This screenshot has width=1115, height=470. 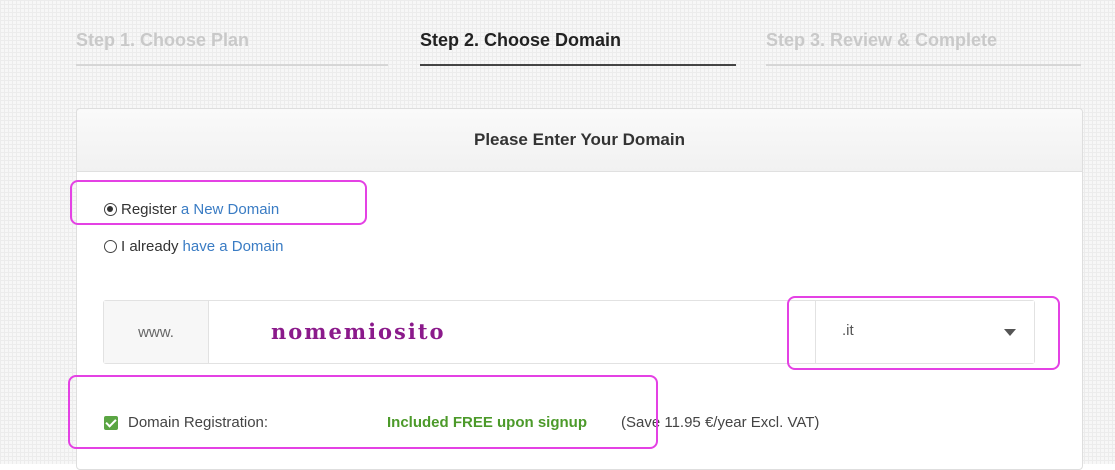 I want to click on step-choose-plan: Step 1. Choose Plan, so click(x=232, y=48).